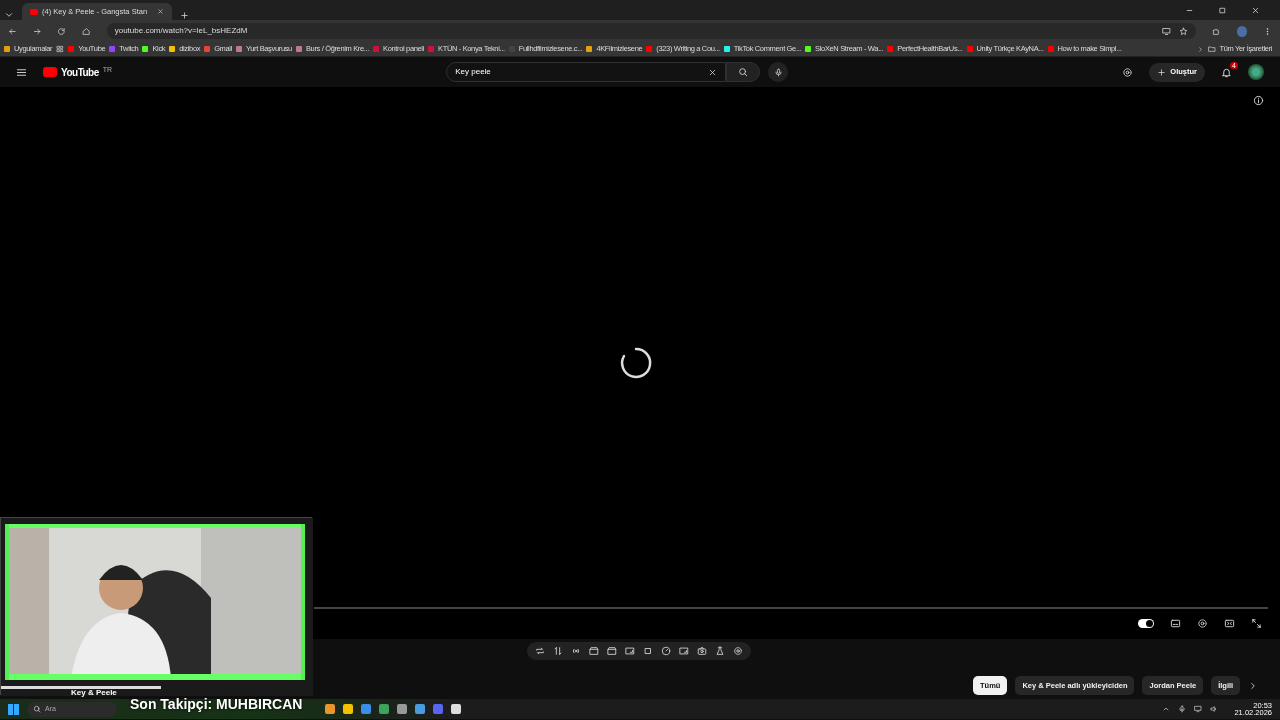 This screenshot has width=1280, height=720. Describe the element at coordinates (636, 363) in the screenshot. I see `loading-spinner` at that location.